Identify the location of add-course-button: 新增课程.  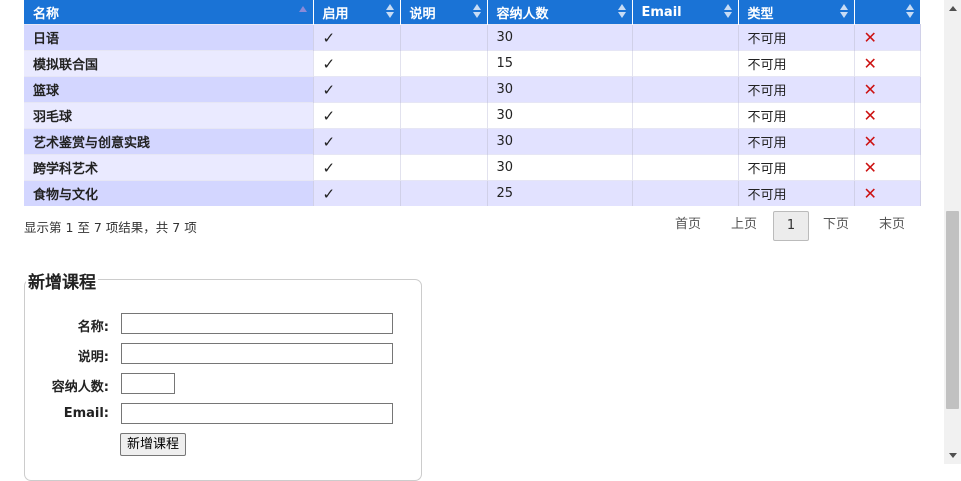
(153, 444).